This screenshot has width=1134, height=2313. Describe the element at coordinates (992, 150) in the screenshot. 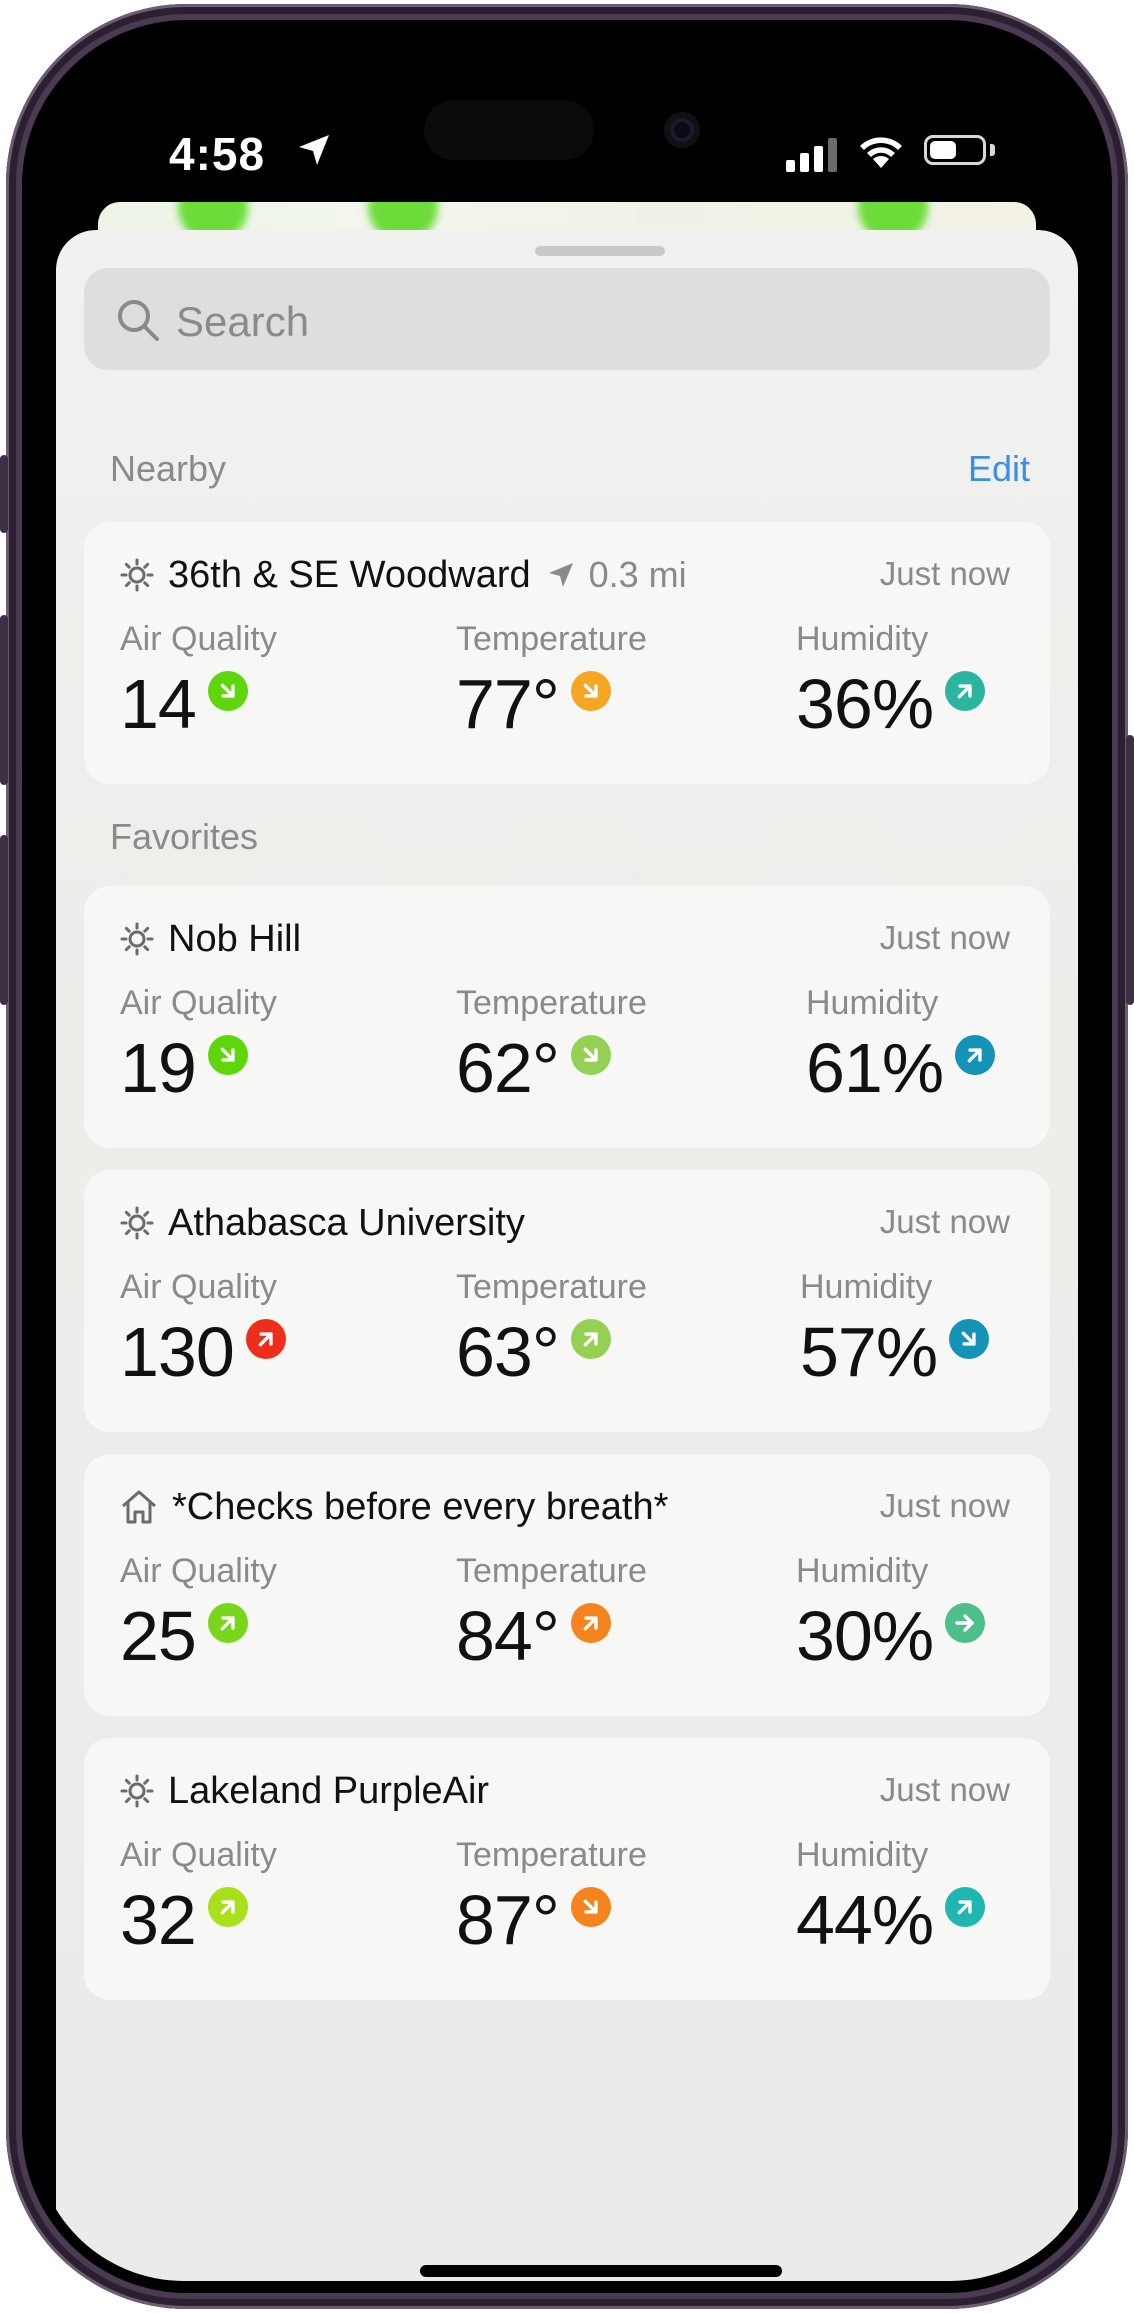

I see `battery-tip` at that location.